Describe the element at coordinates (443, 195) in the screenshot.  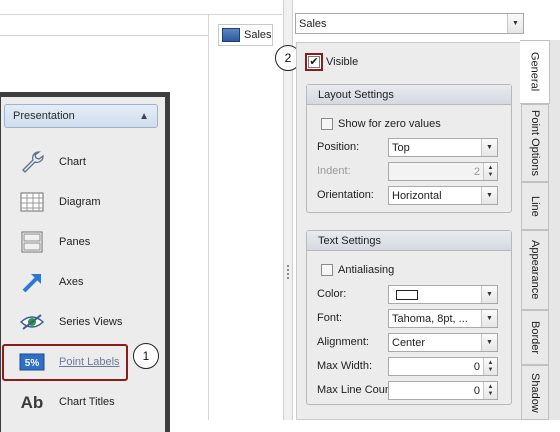
I see `orientation-dropdown: Horizontal ▼` at that location.